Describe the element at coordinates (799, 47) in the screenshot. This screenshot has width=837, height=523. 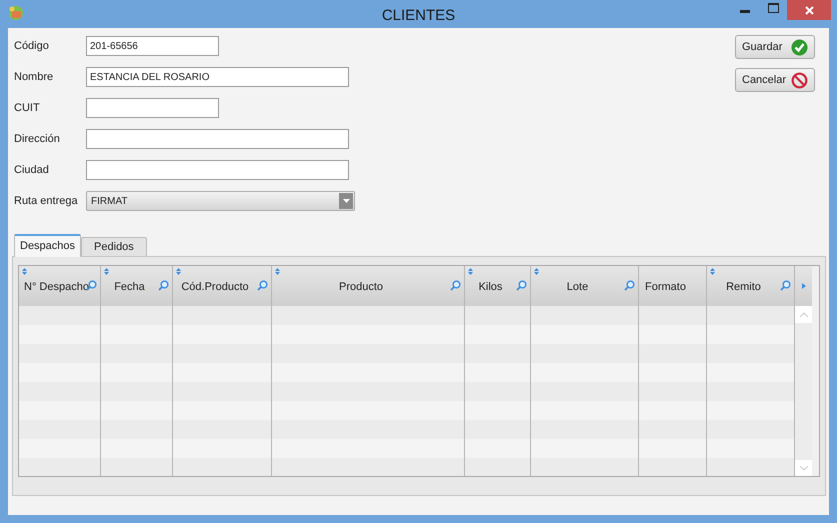
I see `check-icon` at that location.